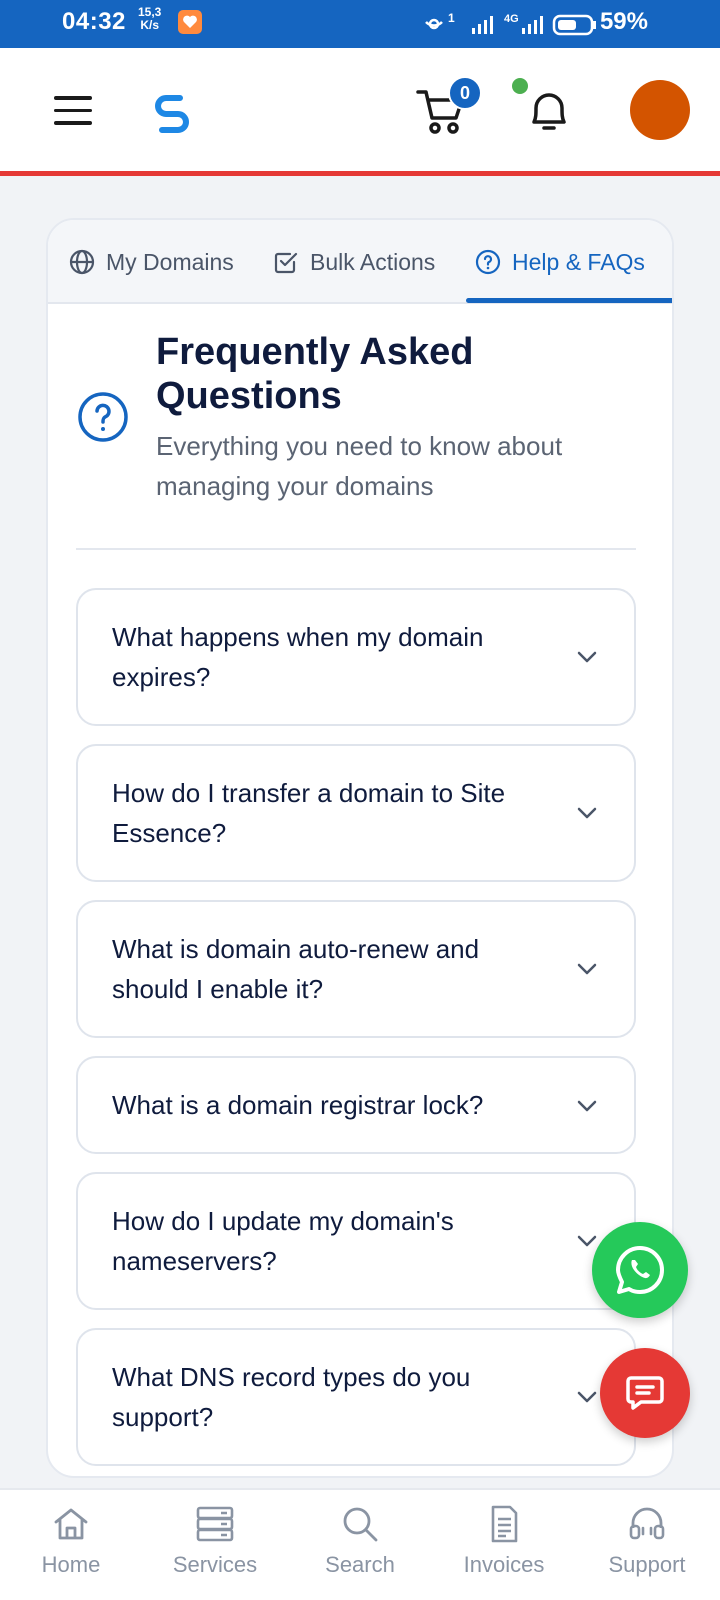 The width and height of the screenshot is (720, 1600). I want to click on nav-label: Services, so click(215, 1564).